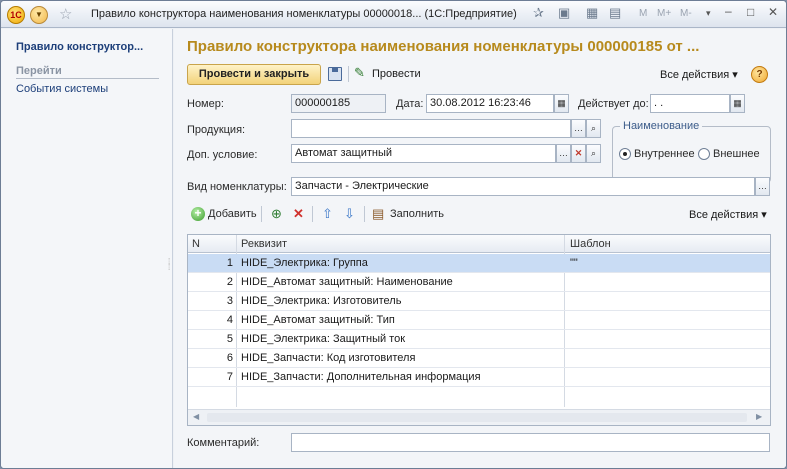 This screenshot has width=787, height=469. I want to click on calendar-icon: ▤, so click(615, 13).